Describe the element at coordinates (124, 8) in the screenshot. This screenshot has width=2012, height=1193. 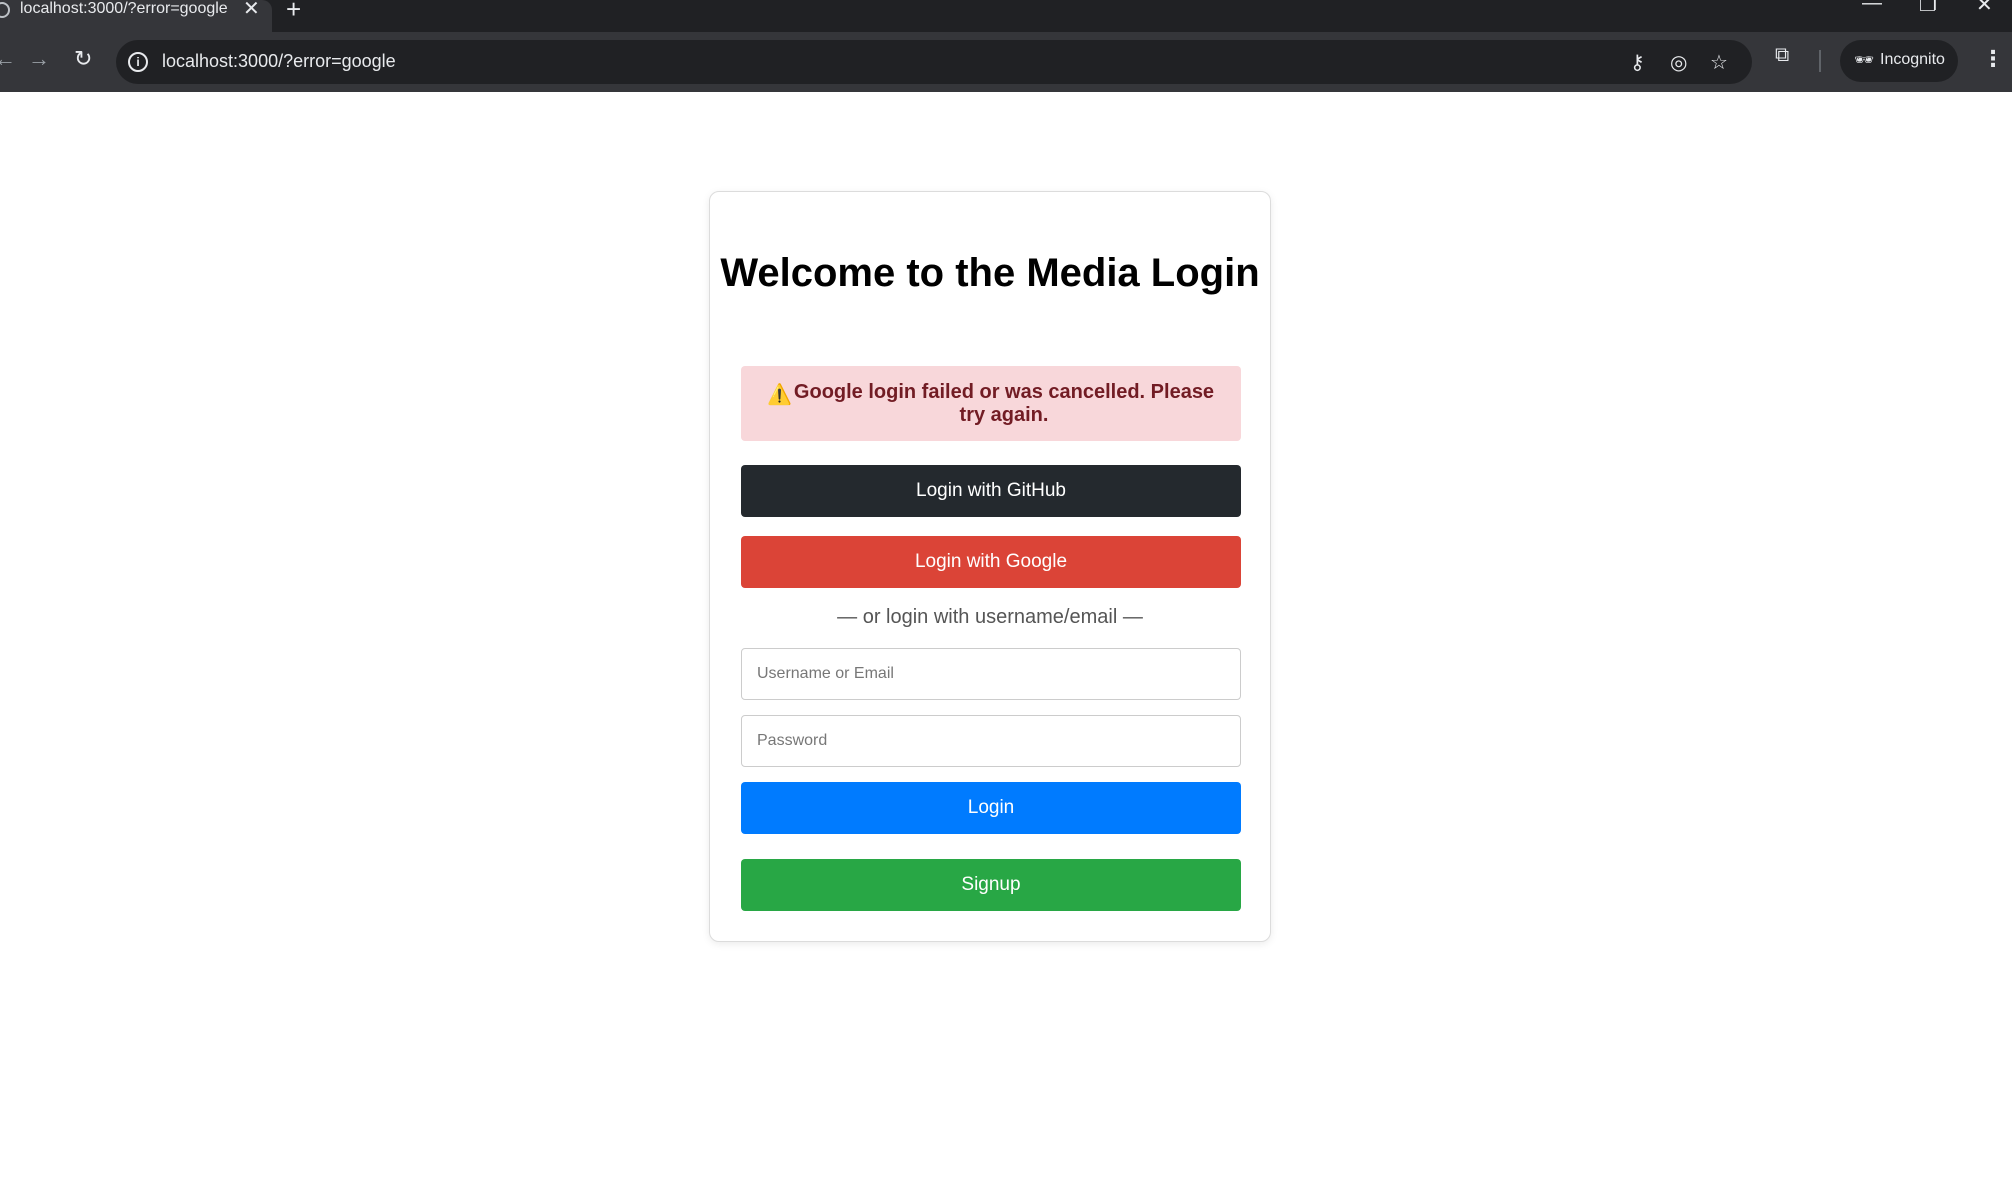
I see `tab-title: localhost:3000/?error=google` at that location.